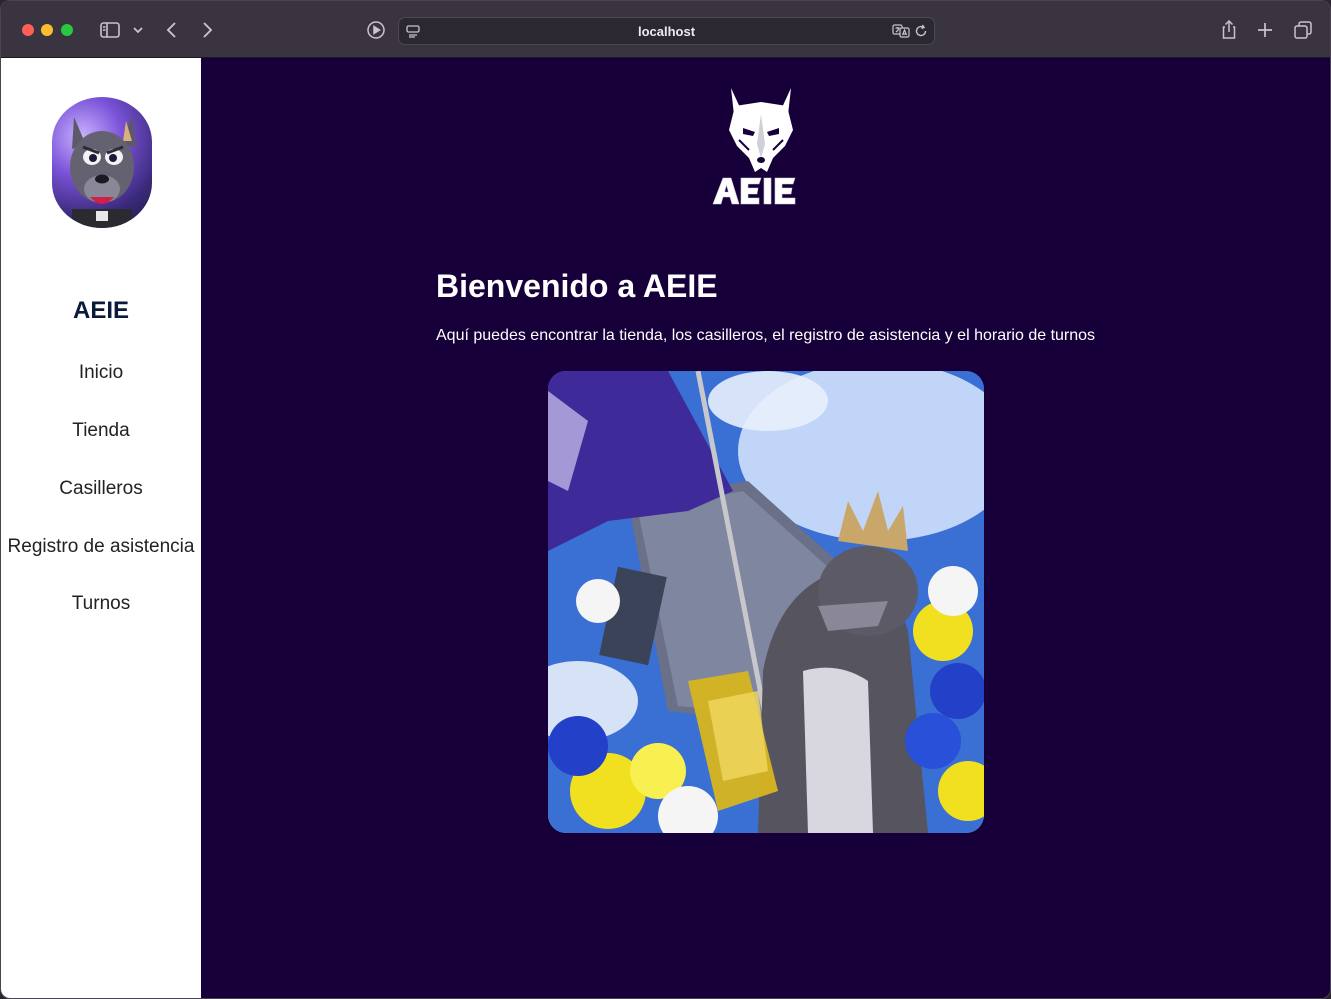  Describe the element at coordinates (577, 286) in the screenshot. I see `page-title: Bienvenido a AEIE` at that location.